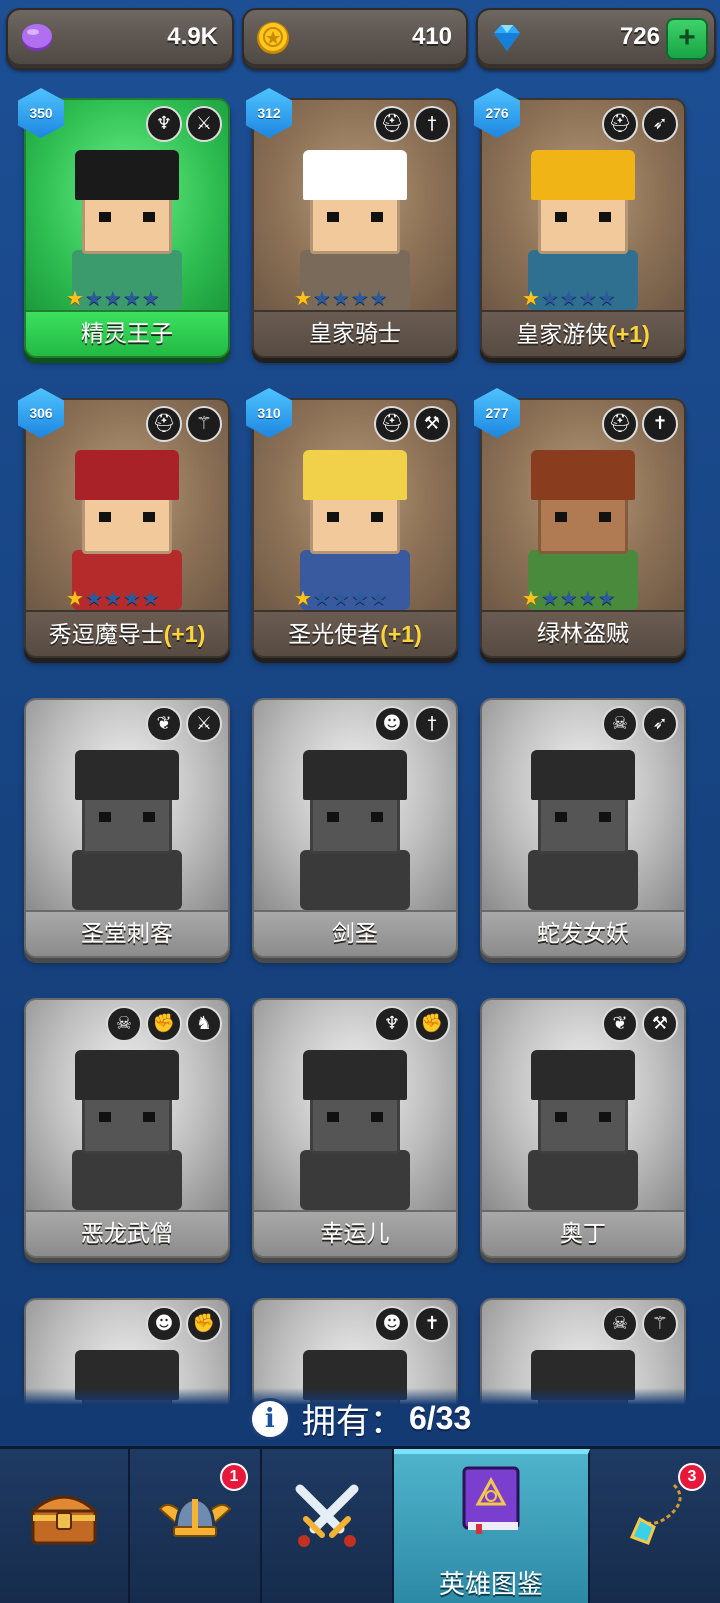 The height and width of the screenshot is (1603, 720). I want to click on hero-name-bar: 剑圣, so click(355, 934).